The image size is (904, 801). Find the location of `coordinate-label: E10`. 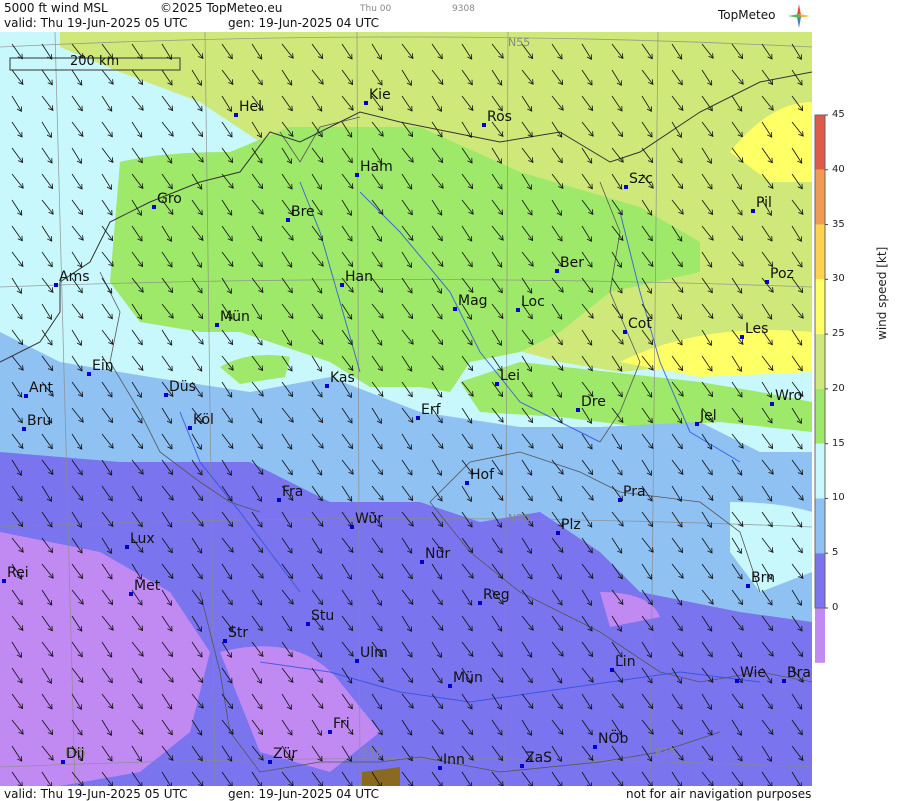

coordinate-label: E10 is located at coordinates (372, 752).